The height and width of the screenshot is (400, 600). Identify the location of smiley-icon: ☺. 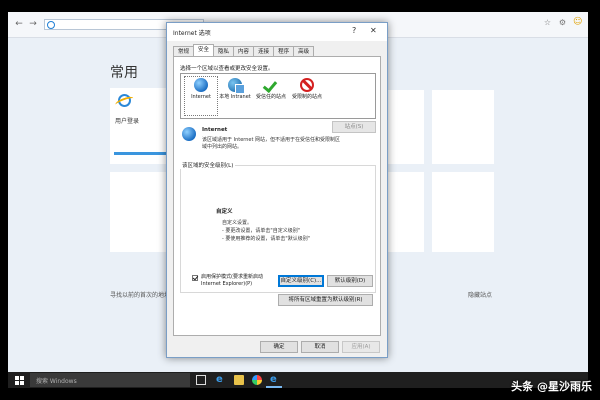
(577, 22).